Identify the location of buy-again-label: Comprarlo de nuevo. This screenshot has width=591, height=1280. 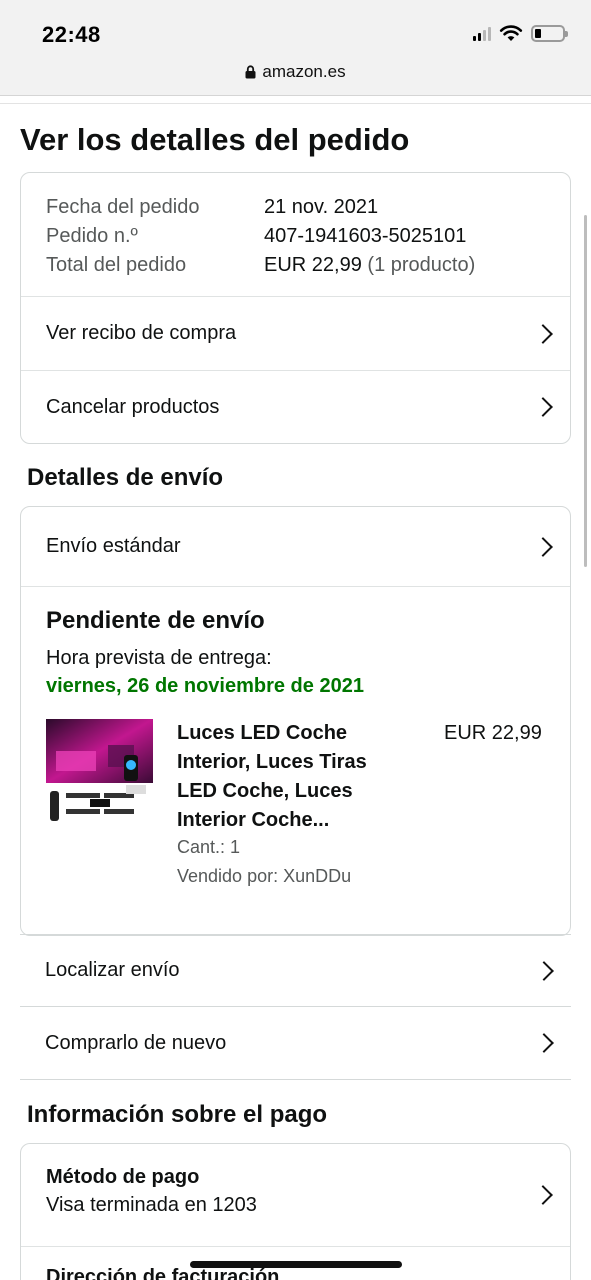
(136, 1042).